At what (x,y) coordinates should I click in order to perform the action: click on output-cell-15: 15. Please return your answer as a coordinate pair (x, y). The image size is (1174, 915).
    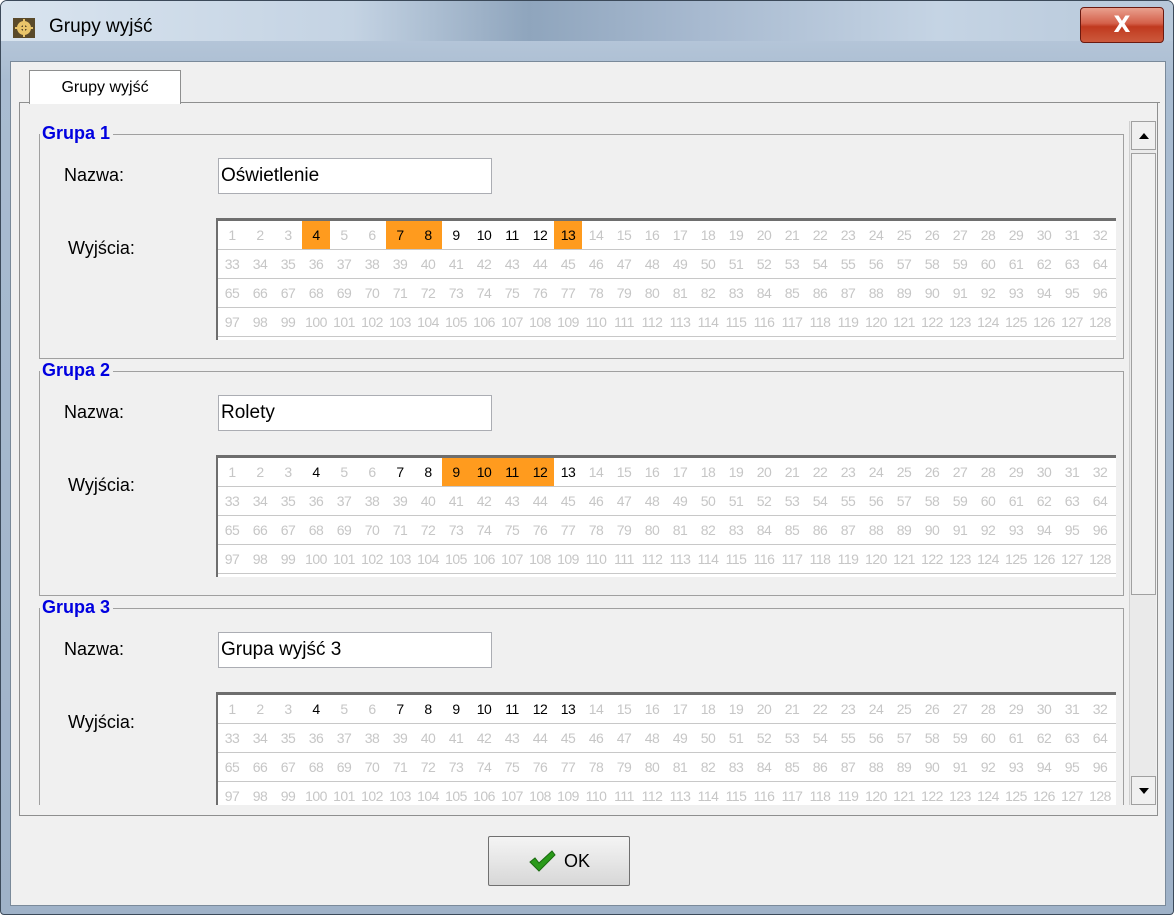
    Looking at the image, I should click on (624, 709).